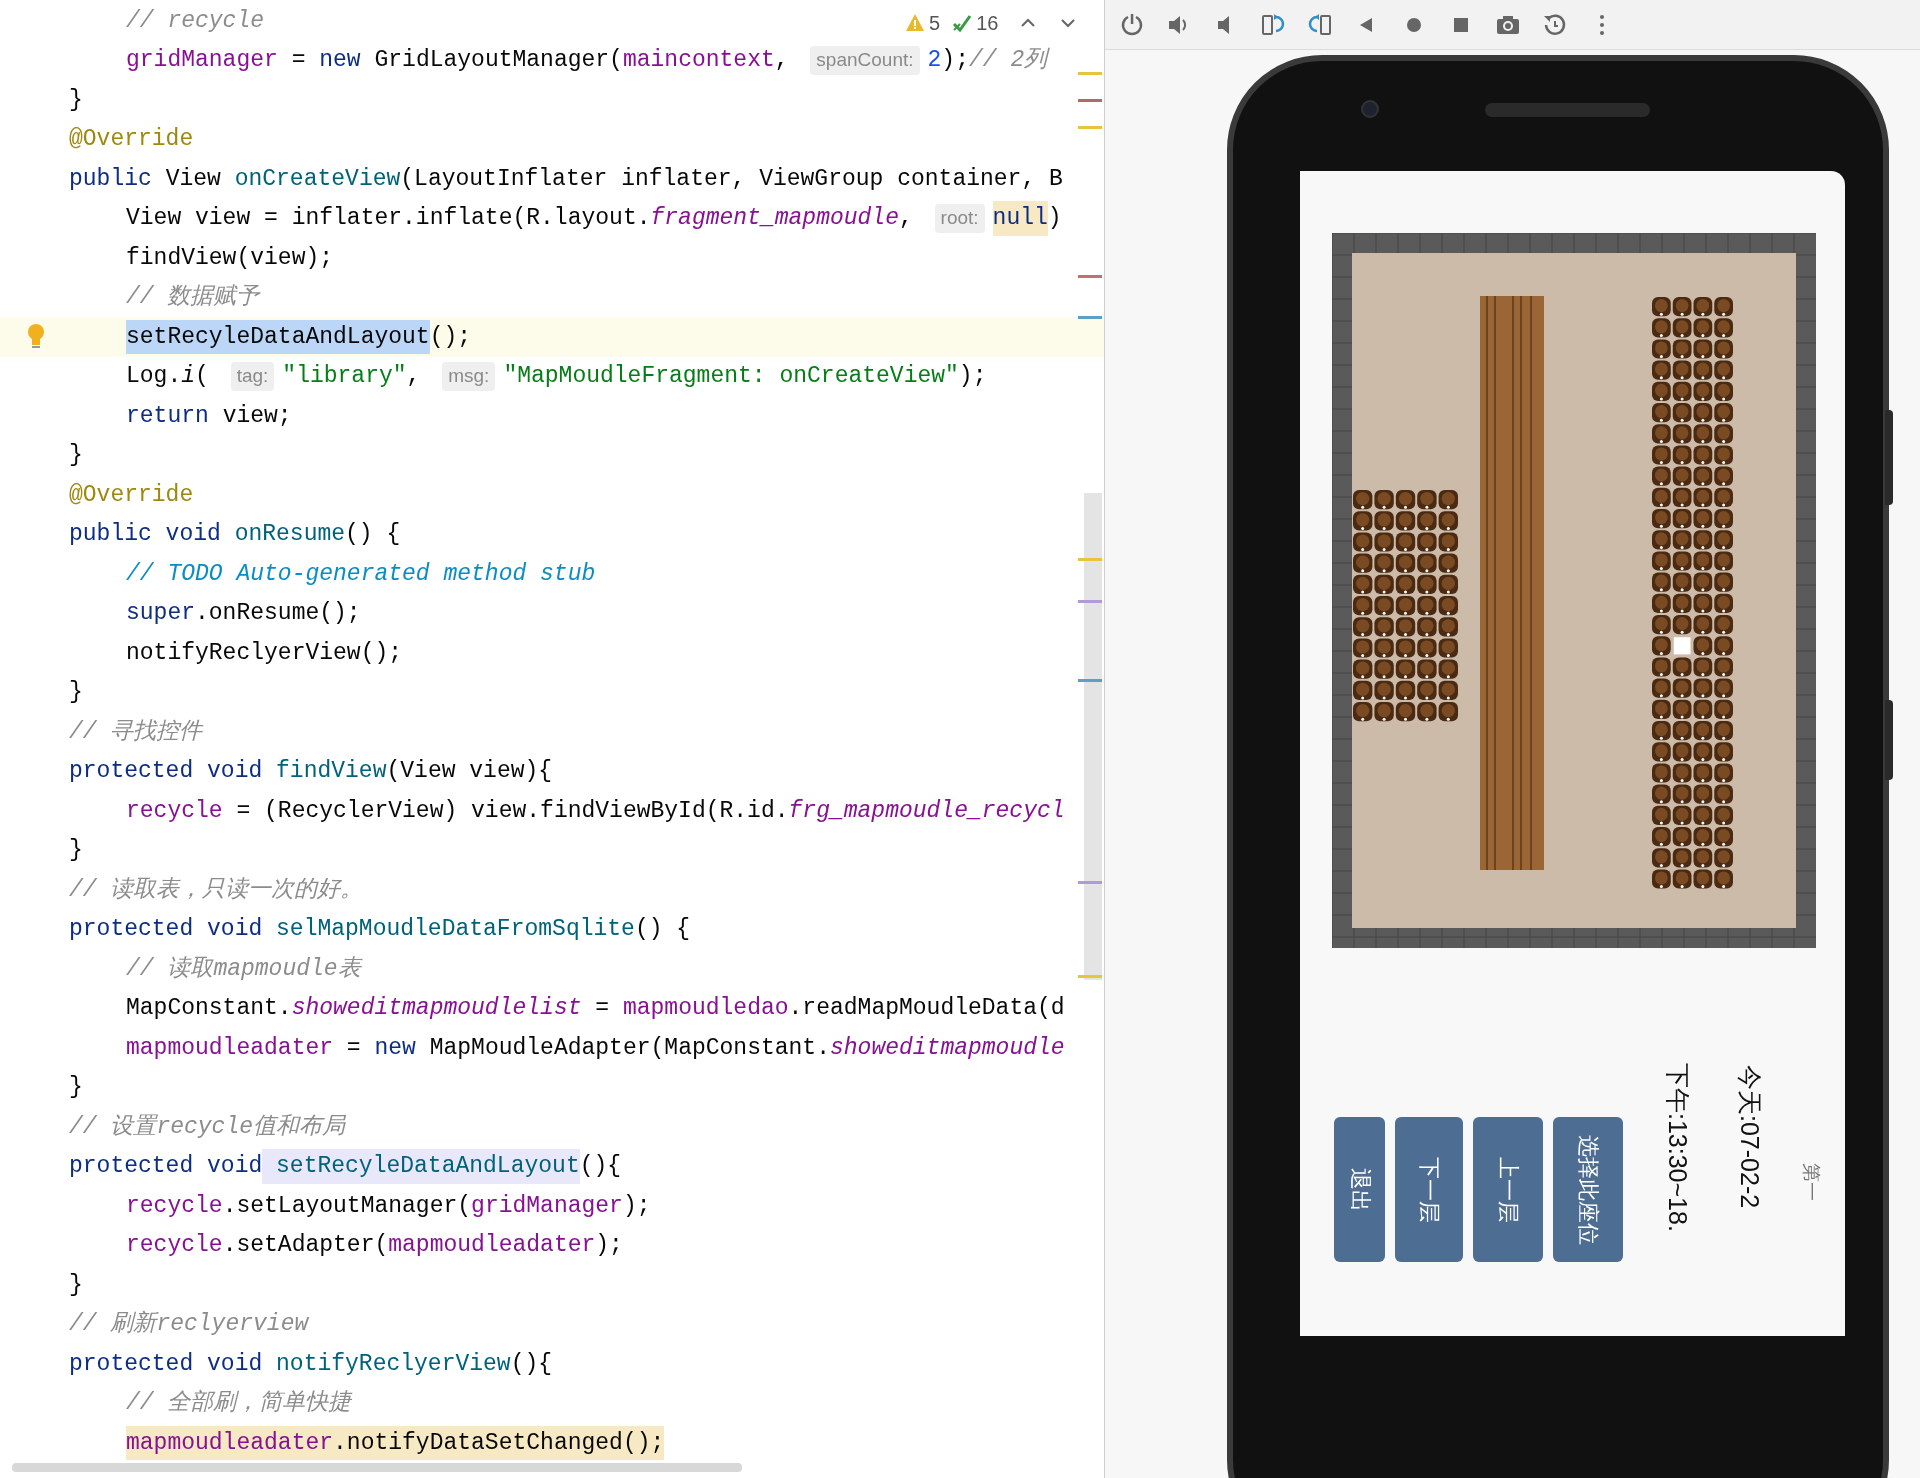 The width and height of the screenshot is (1920, 1478). I want to click on horizontal-scrollbar, so click(377, 1467).